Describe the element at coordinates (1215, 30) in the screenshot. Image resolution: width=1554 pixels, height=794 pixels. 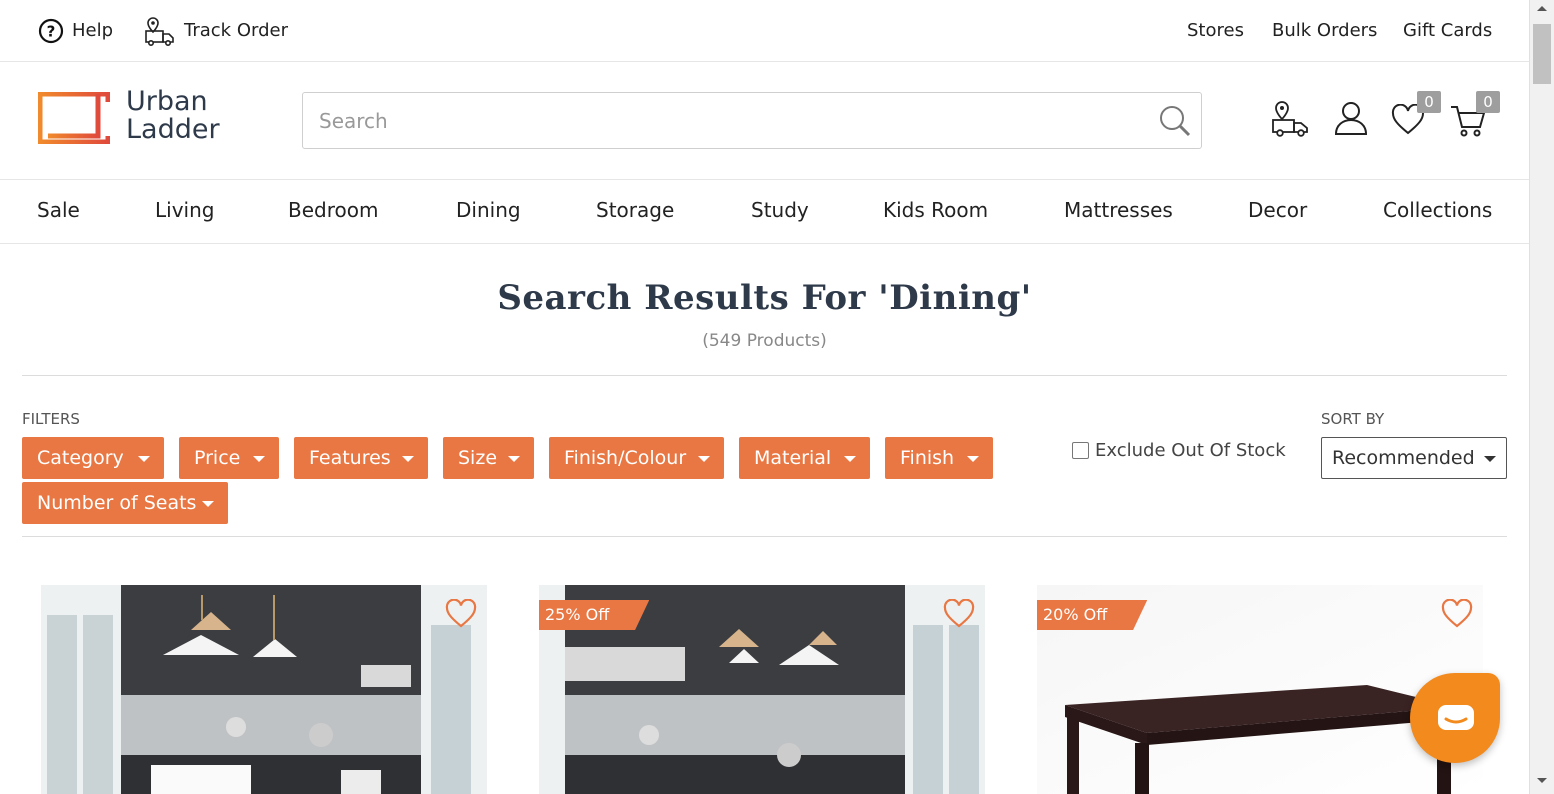
I see `stores-link: Stores` at that location.